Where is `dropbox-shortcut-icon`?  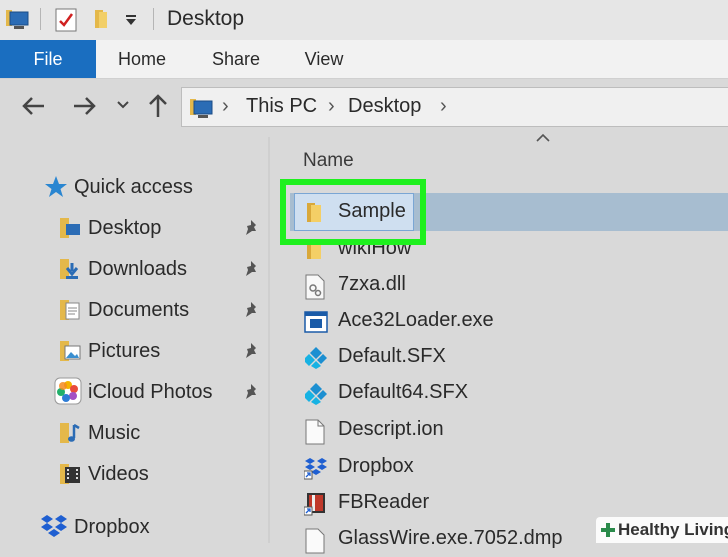
dropbox-shortcut-icon is located at coordinates (315, 469).